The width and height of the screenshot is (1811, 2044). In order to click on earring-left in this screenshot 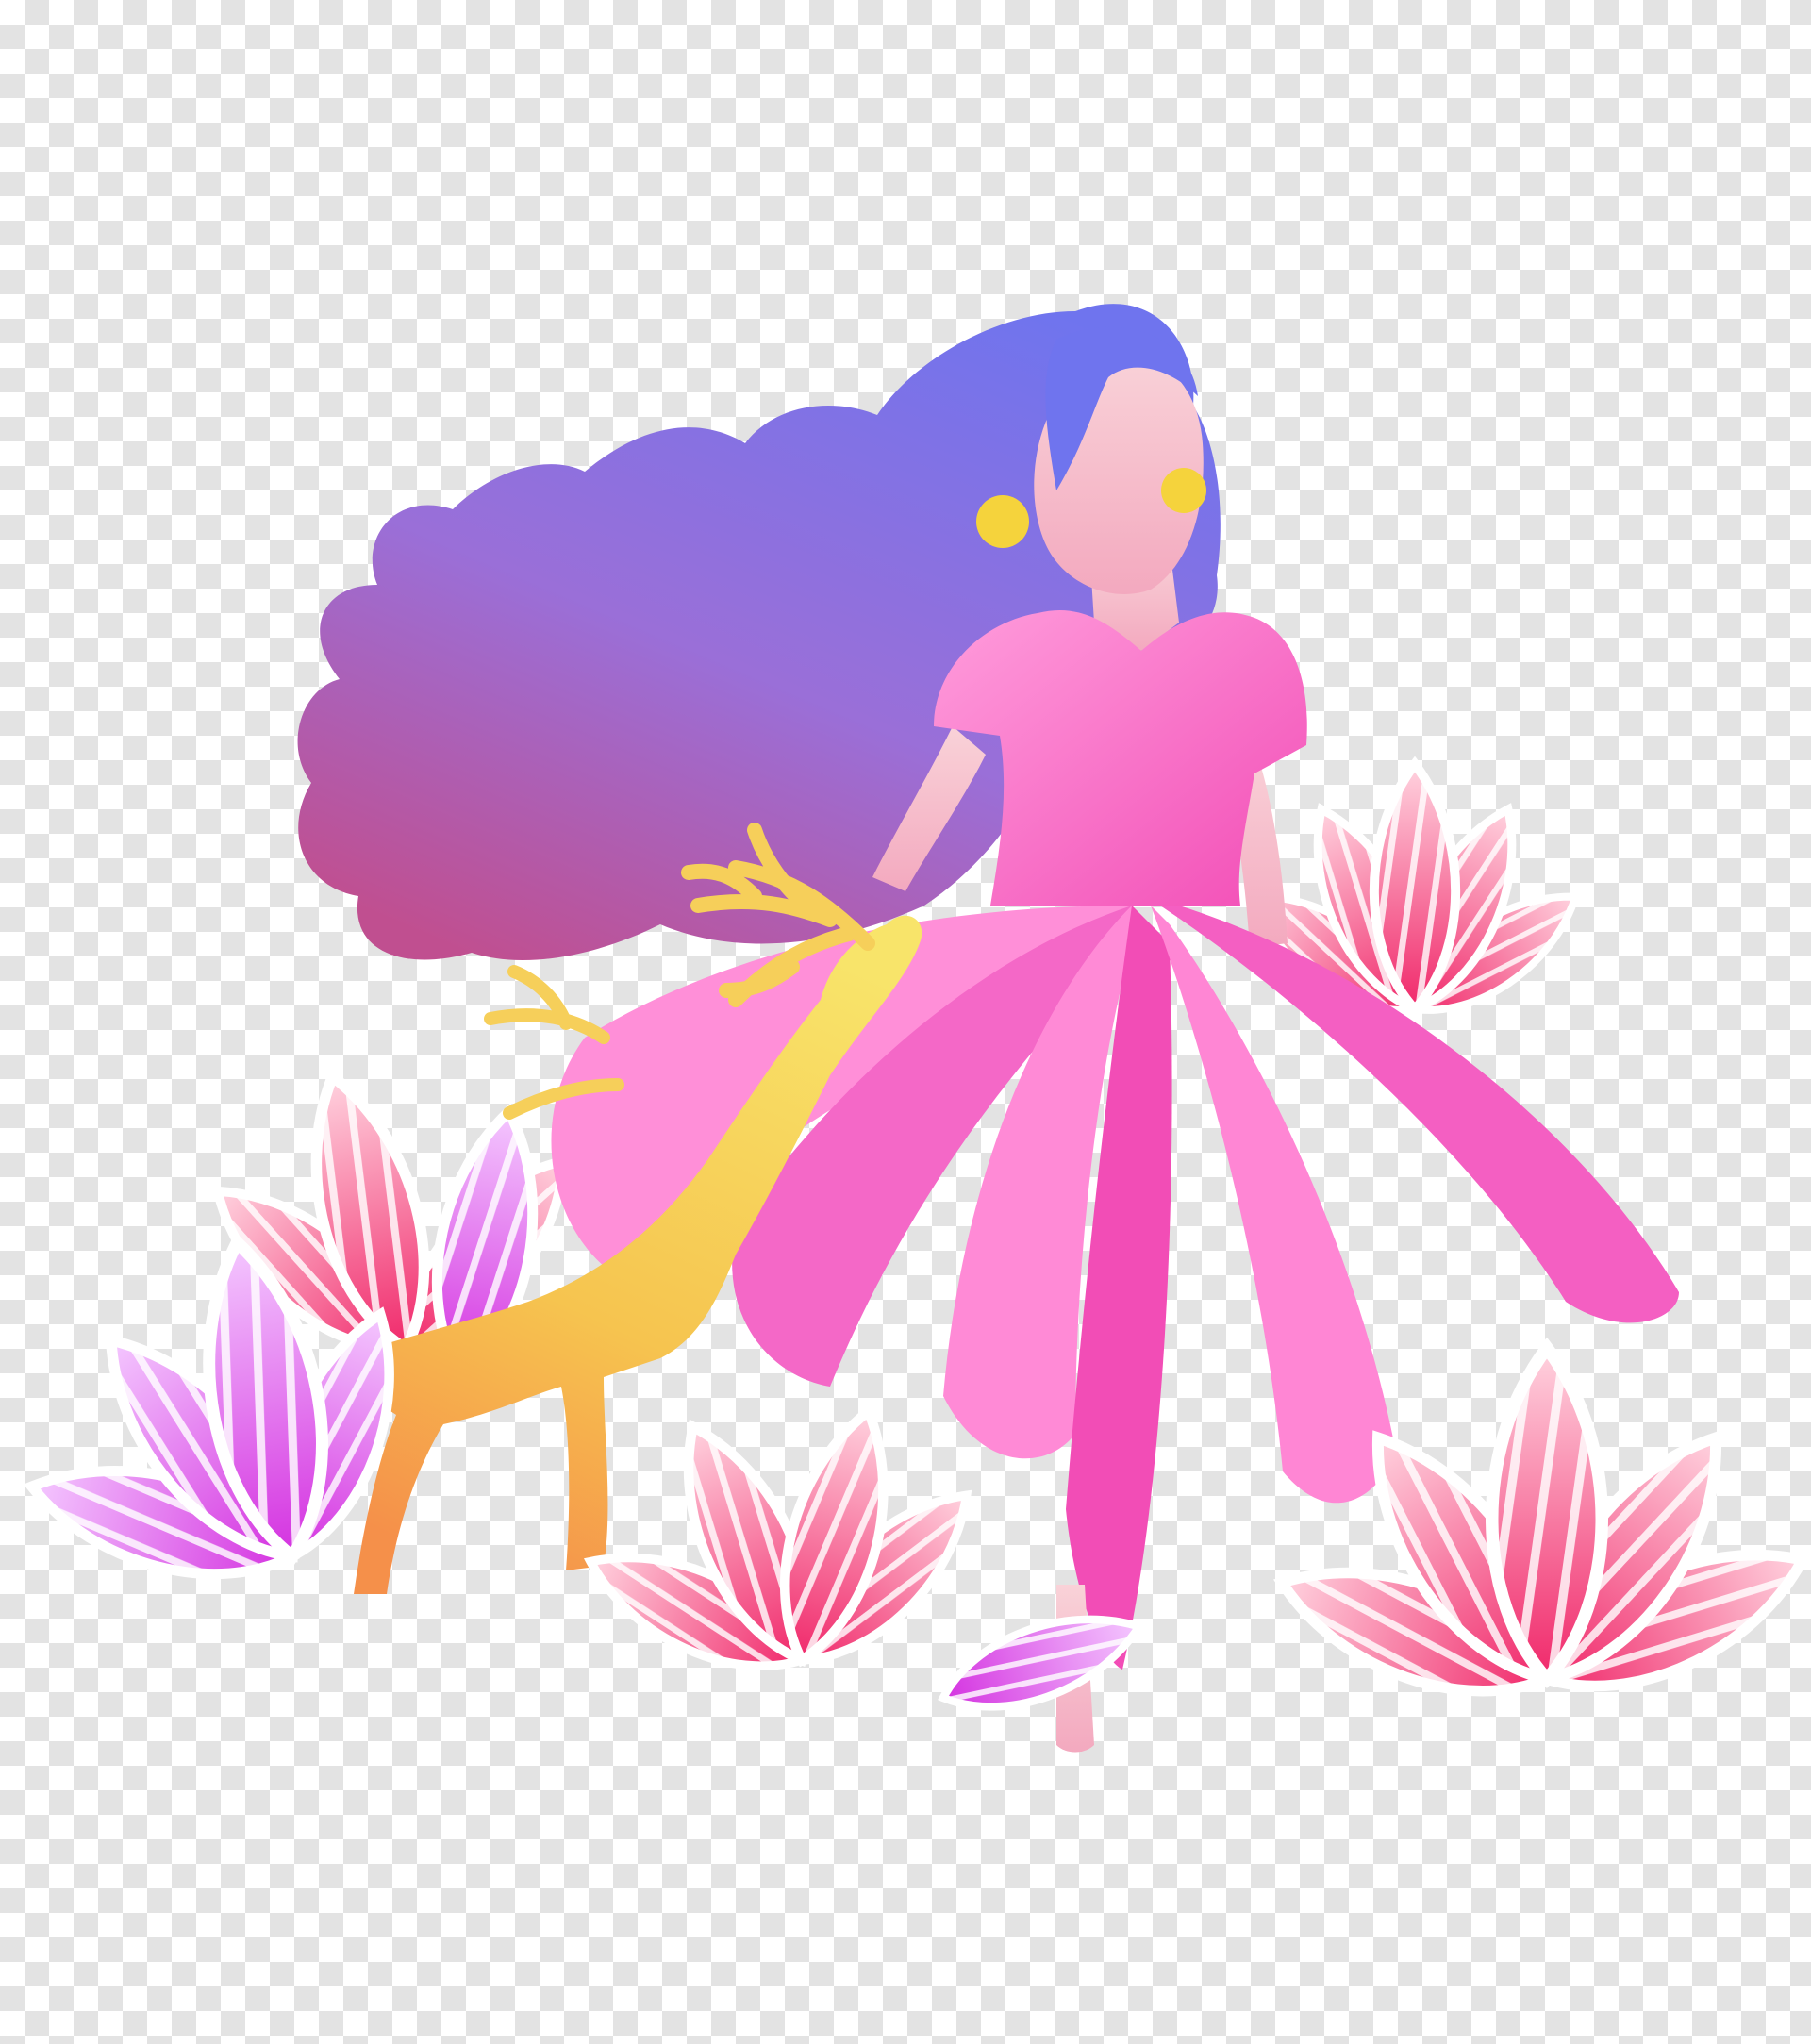, I will do `click(1002, 521)`.